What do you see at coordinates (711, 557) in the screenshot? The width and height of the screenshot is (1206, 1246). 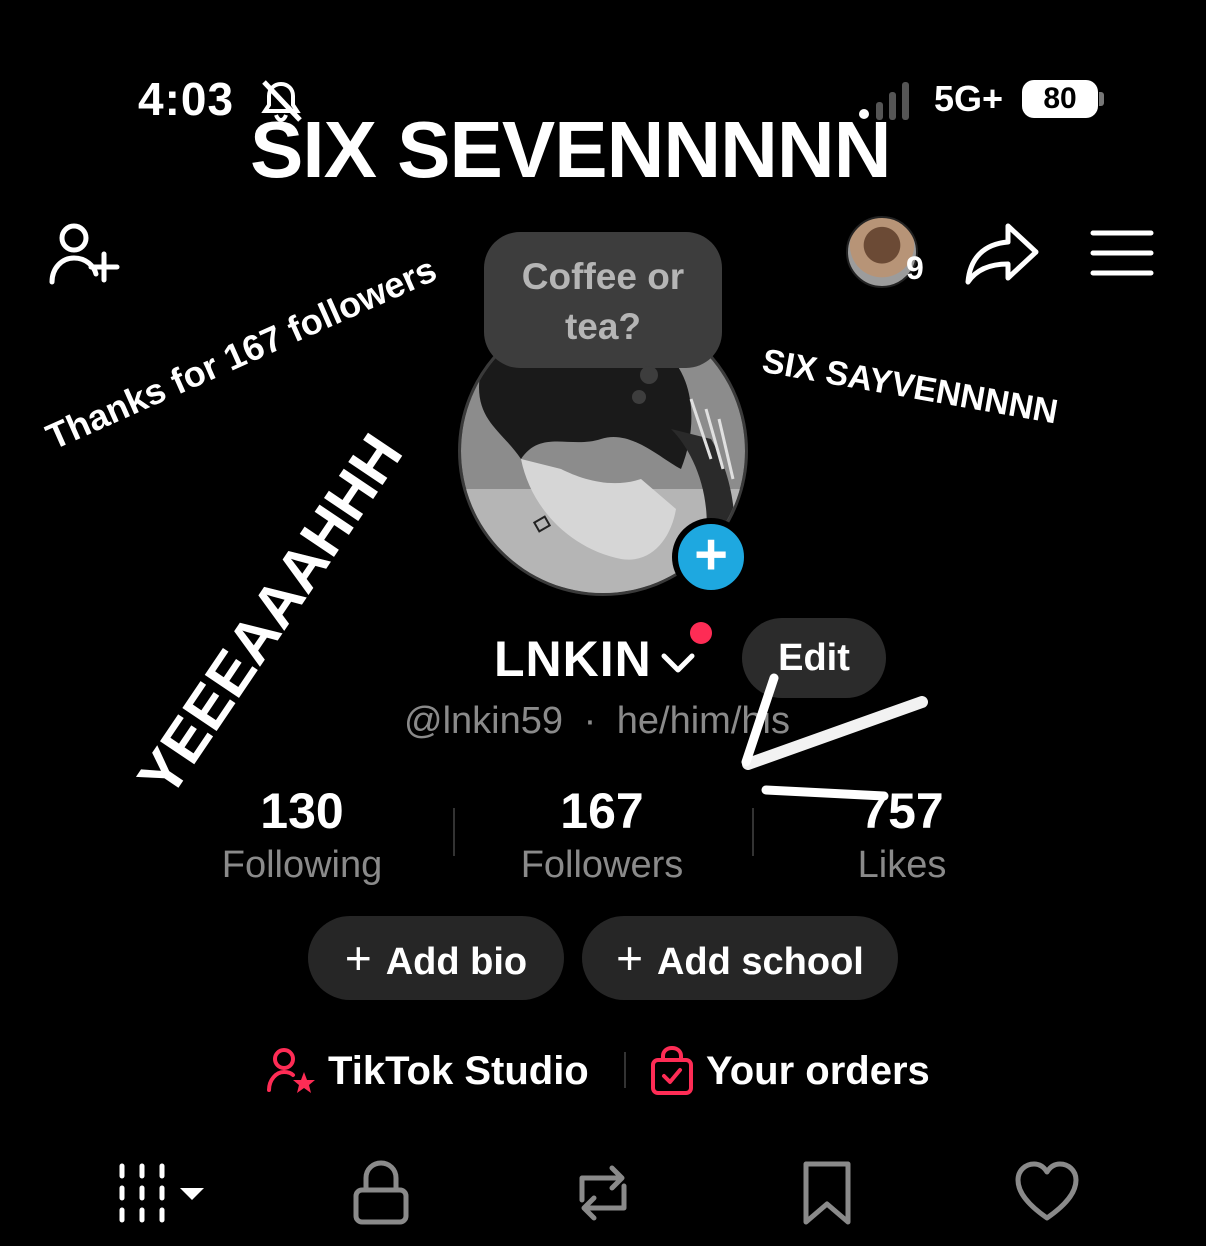 I see `add-story-button: +` at bounding box center [711, 557].